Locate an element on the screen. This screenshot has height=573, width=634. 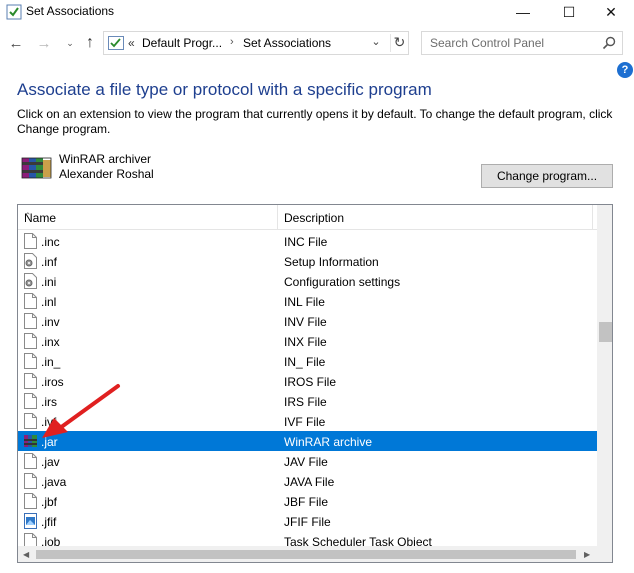
list-item: .ini Configuration settings is located at coordinates (307, 281).